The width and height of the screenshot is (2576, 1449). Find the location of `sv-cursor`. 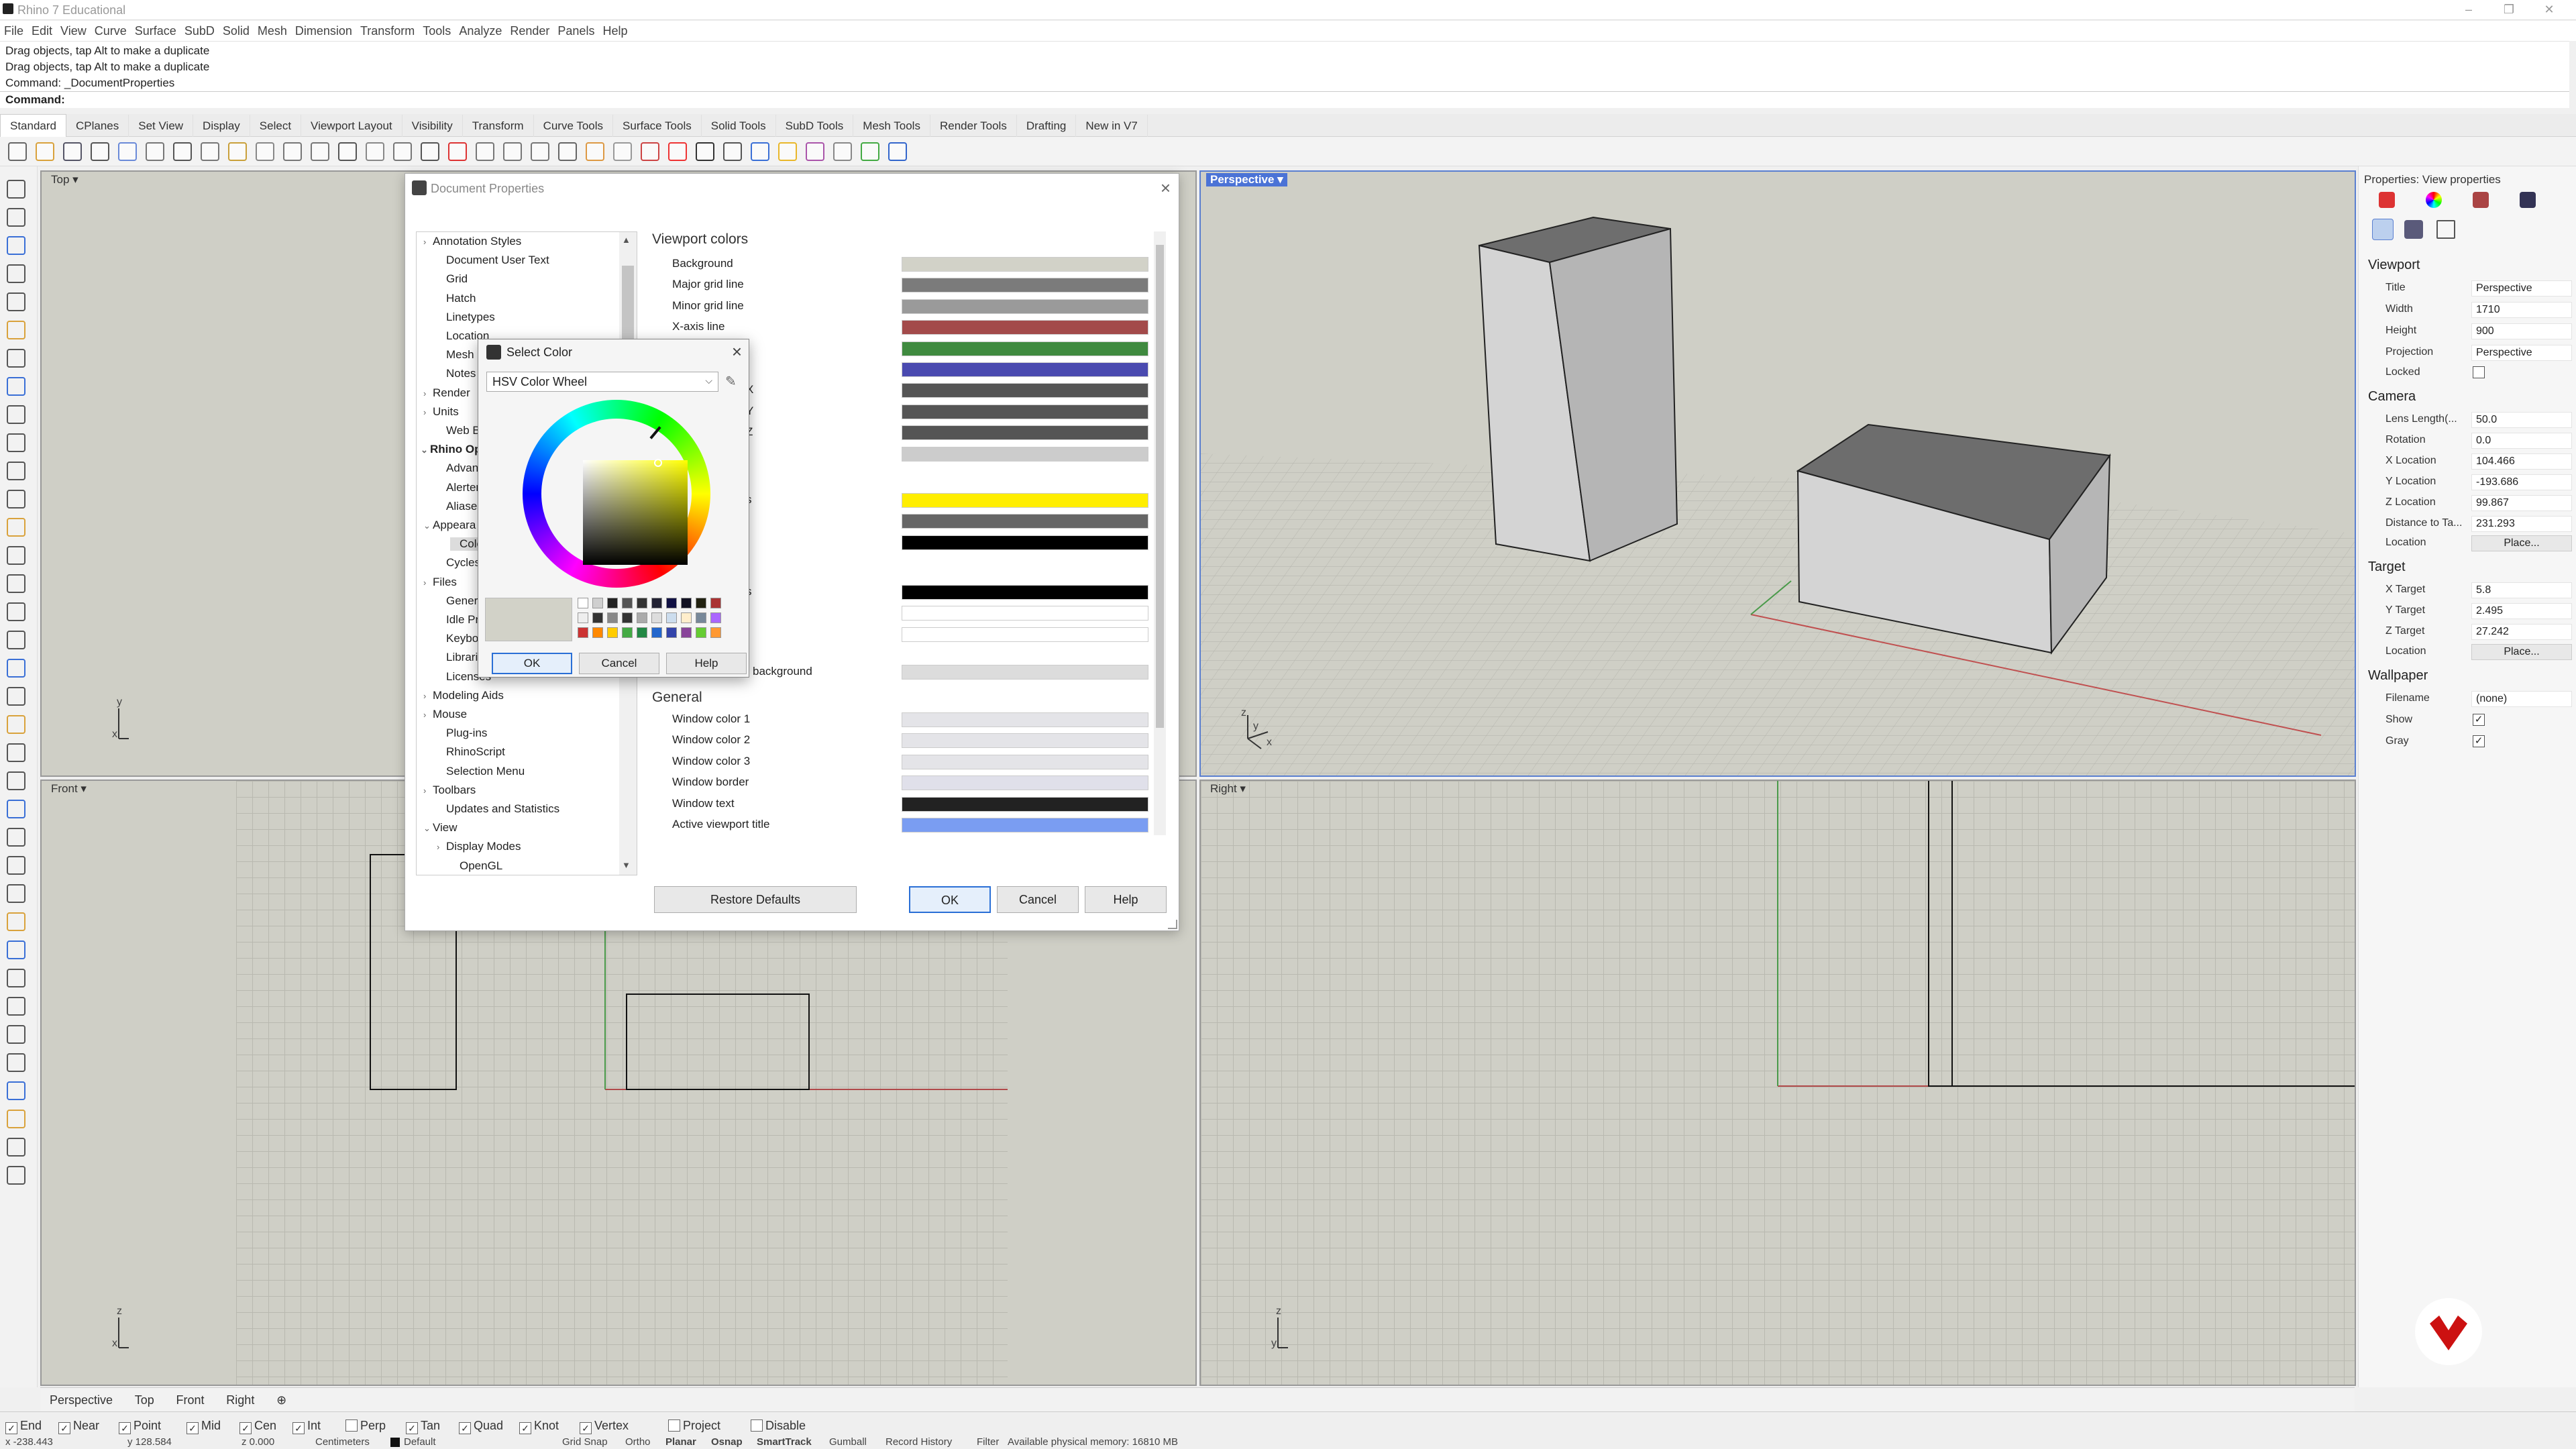

sv-cursor is located at coordinates (658, 463).